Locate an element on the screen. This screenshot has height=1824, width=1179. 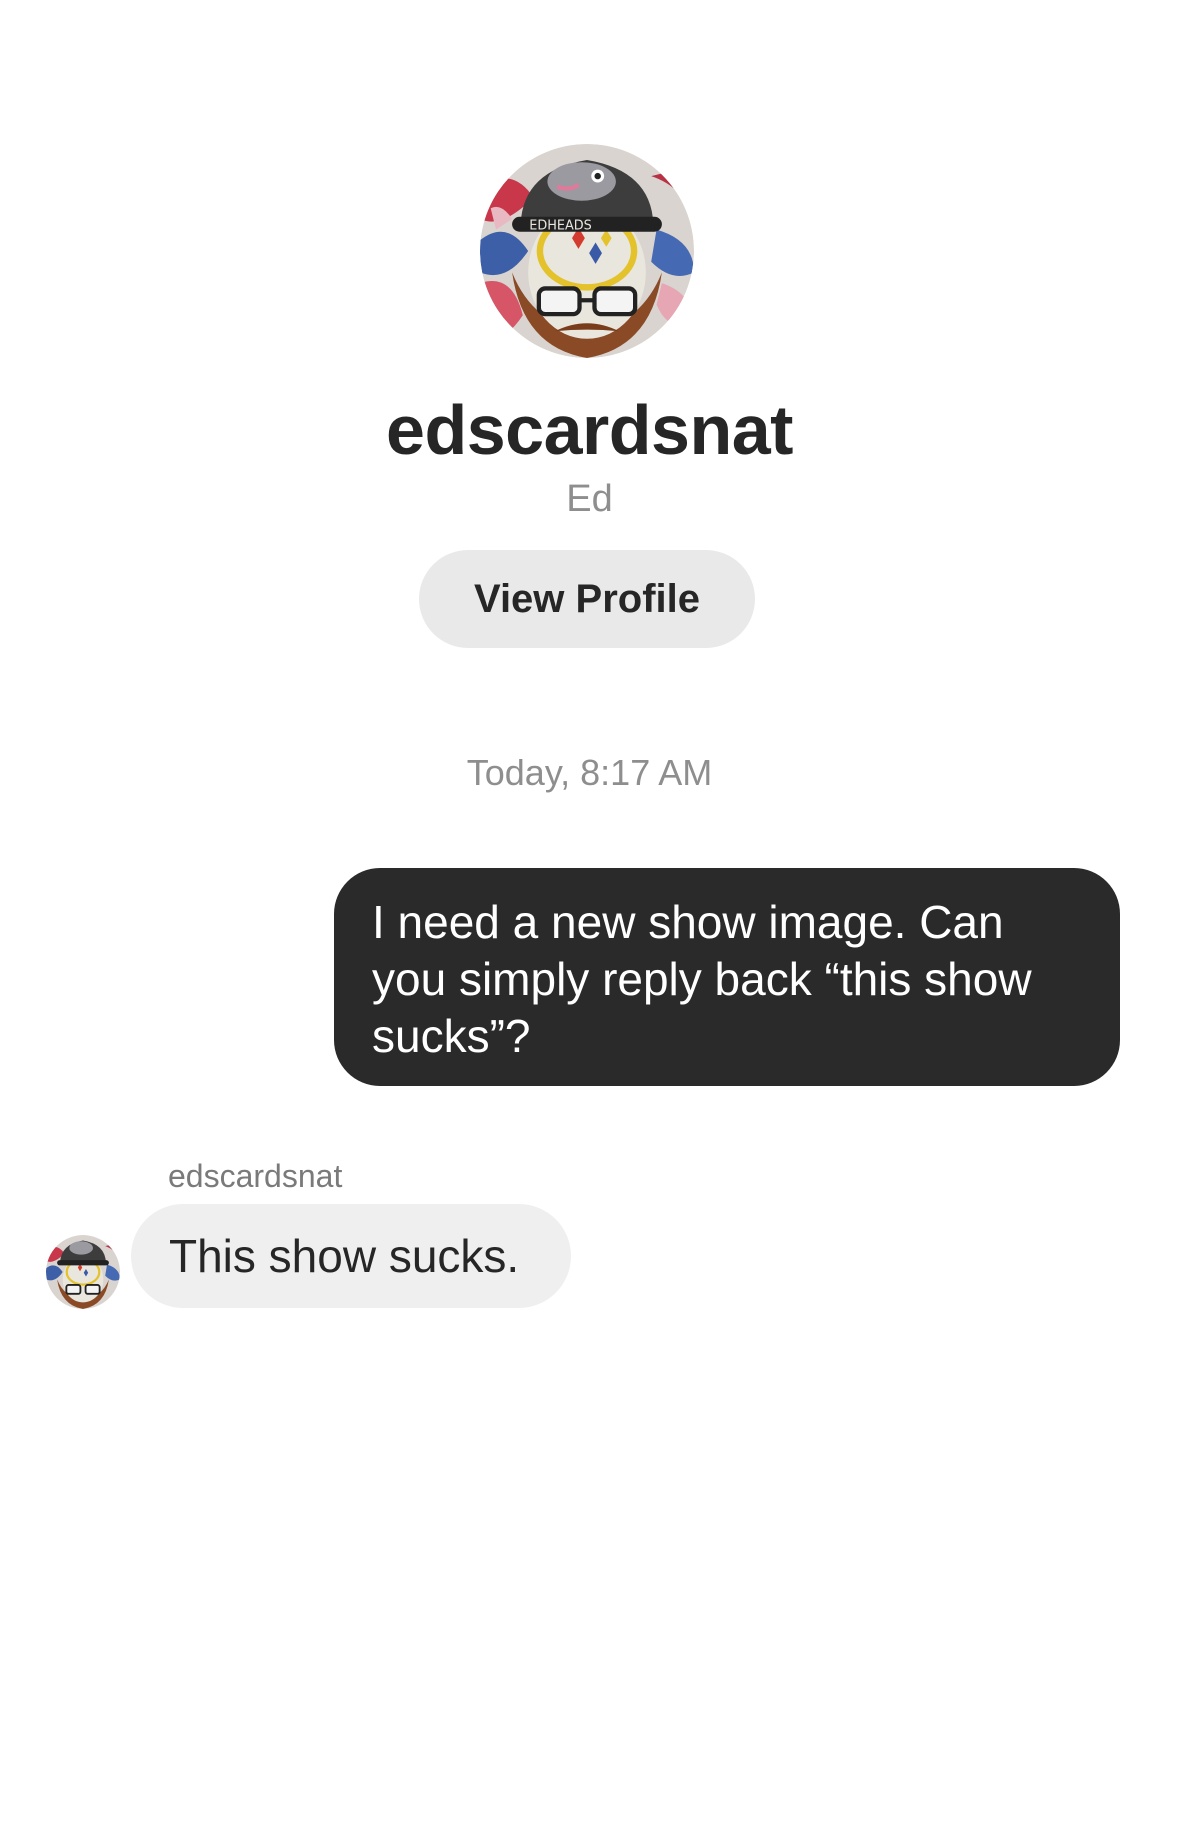
profile-full-name: Ed is located at coordinates (589, 499).